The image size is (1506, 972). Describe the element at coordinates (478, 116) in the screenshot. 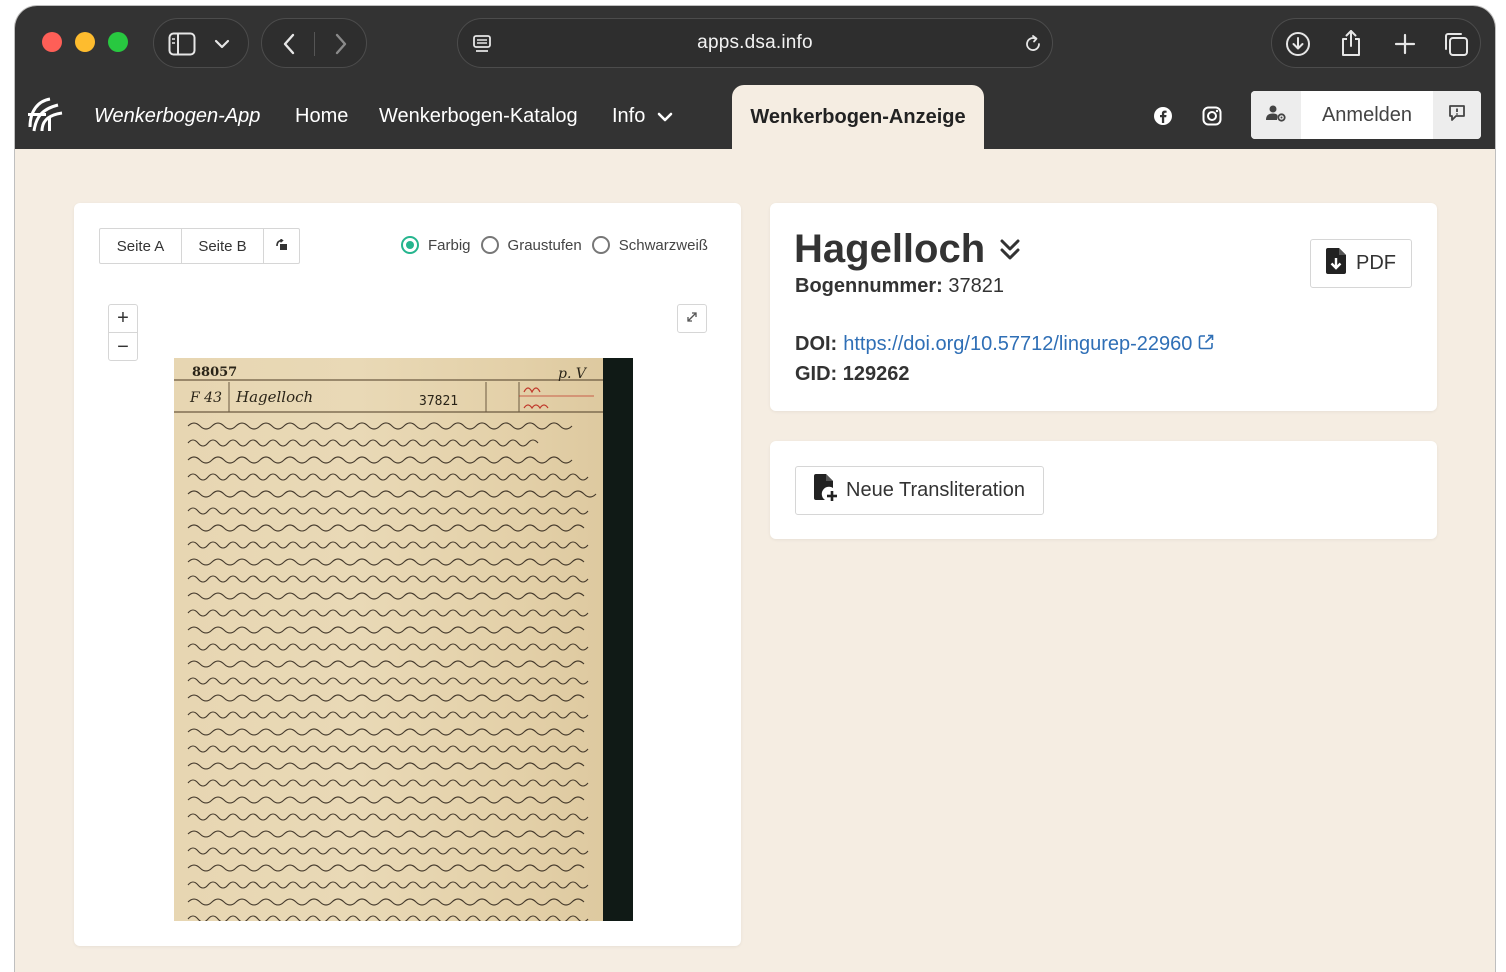

I see `nav-katalog: Wenkerbogen-Katalog` at that location.